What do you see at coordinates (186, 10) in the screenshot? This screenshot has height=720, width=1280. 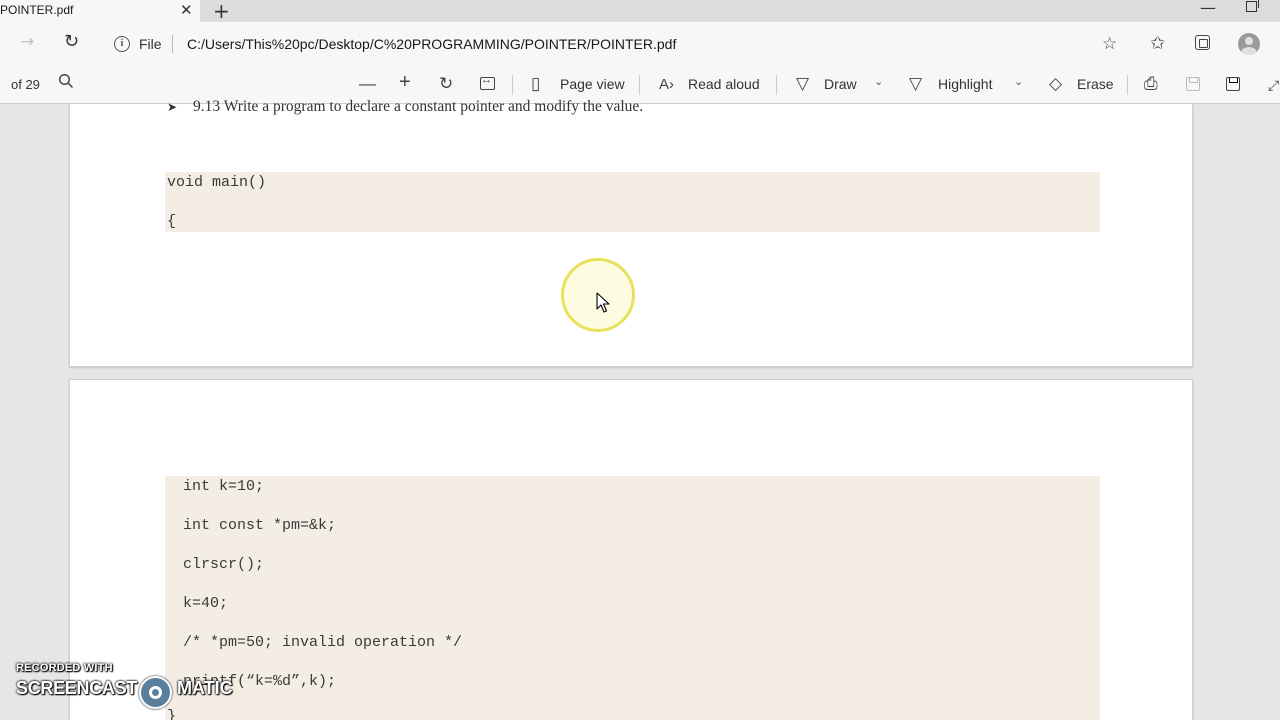 I see `close-tab-icon: ✕` at bounding box center [186, 10].